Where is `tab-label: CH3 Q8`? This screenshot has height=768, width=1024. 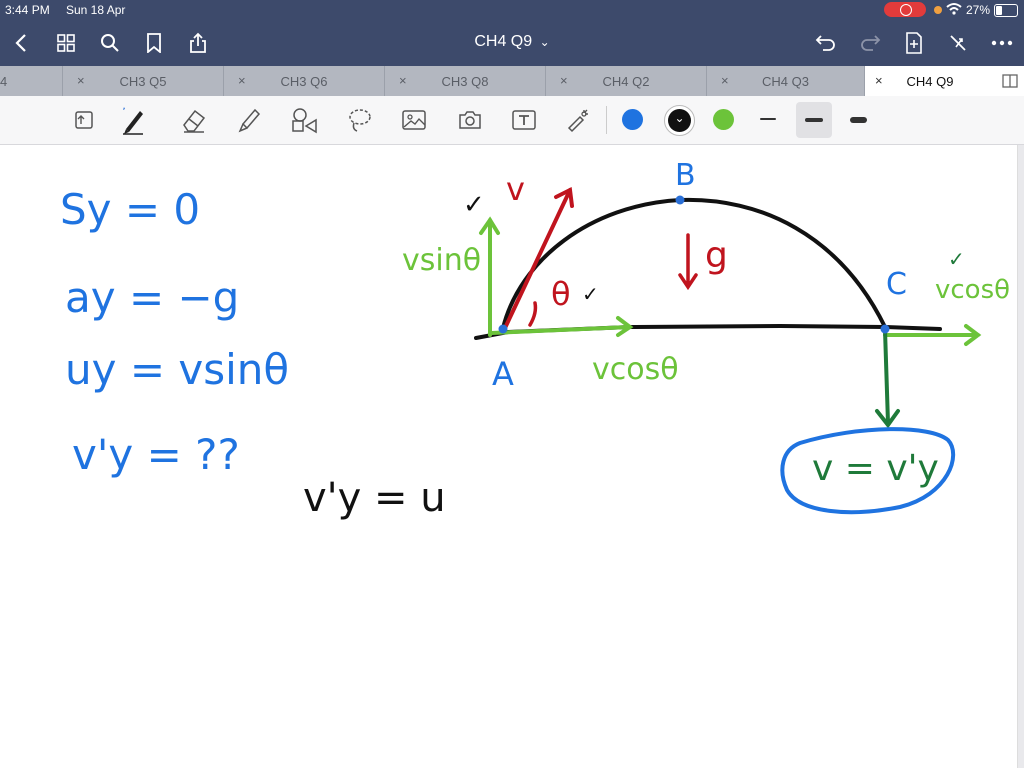
tab-label: CH3 Q8 is located at coordinates (465, 81).